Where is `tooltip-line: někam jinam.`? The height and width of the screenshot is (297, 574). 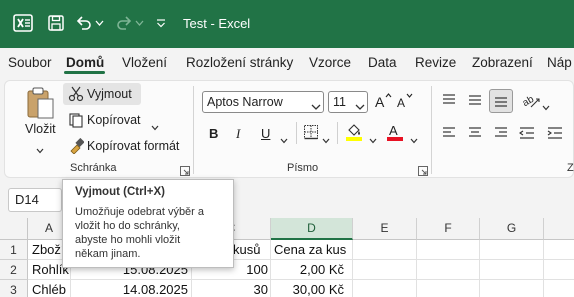
tooltip-line: někam jinam. is located at coordinates (108, 254).